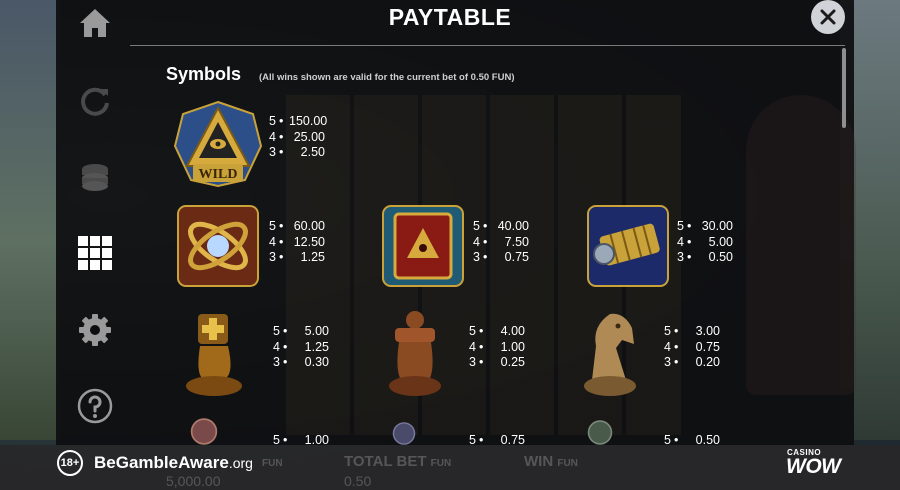 This screenshot has width=900, height=490. What do you see at coordinates (272, 463) in the screenshot?
I see `balance-label: FUN` at bounding box center [272, 463].